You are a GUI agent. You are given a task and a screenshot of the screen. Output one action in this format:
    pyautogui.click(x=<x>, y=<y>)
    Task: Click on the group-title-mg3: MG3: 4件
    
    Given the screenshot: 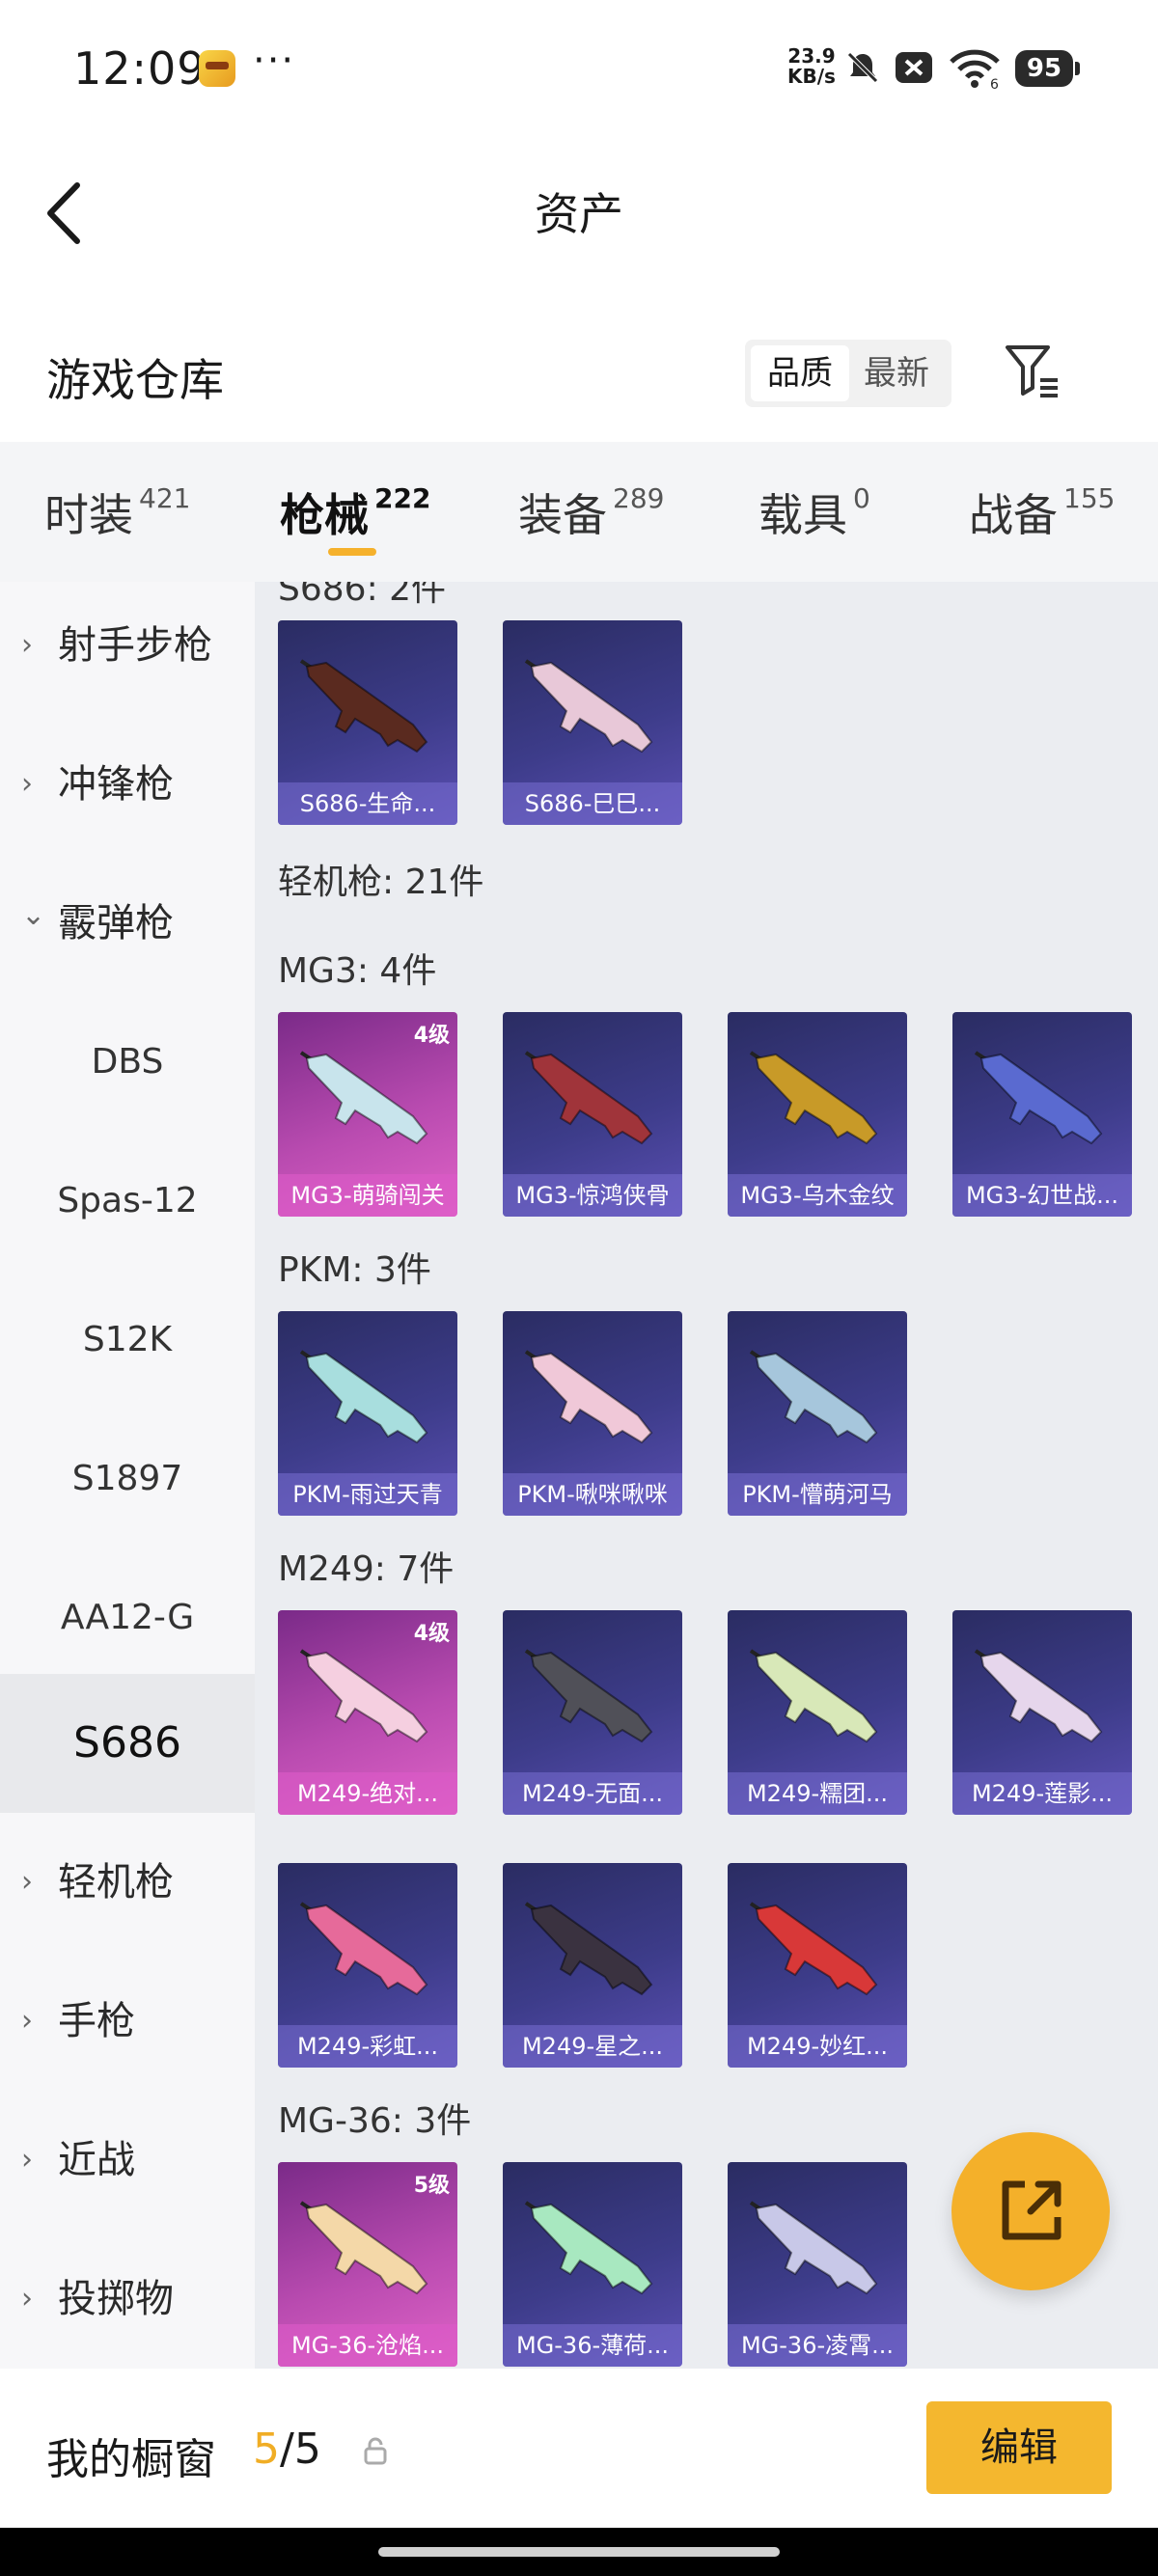 What is the action you would take?
    pyautogui.click(x=357, y=971)
    